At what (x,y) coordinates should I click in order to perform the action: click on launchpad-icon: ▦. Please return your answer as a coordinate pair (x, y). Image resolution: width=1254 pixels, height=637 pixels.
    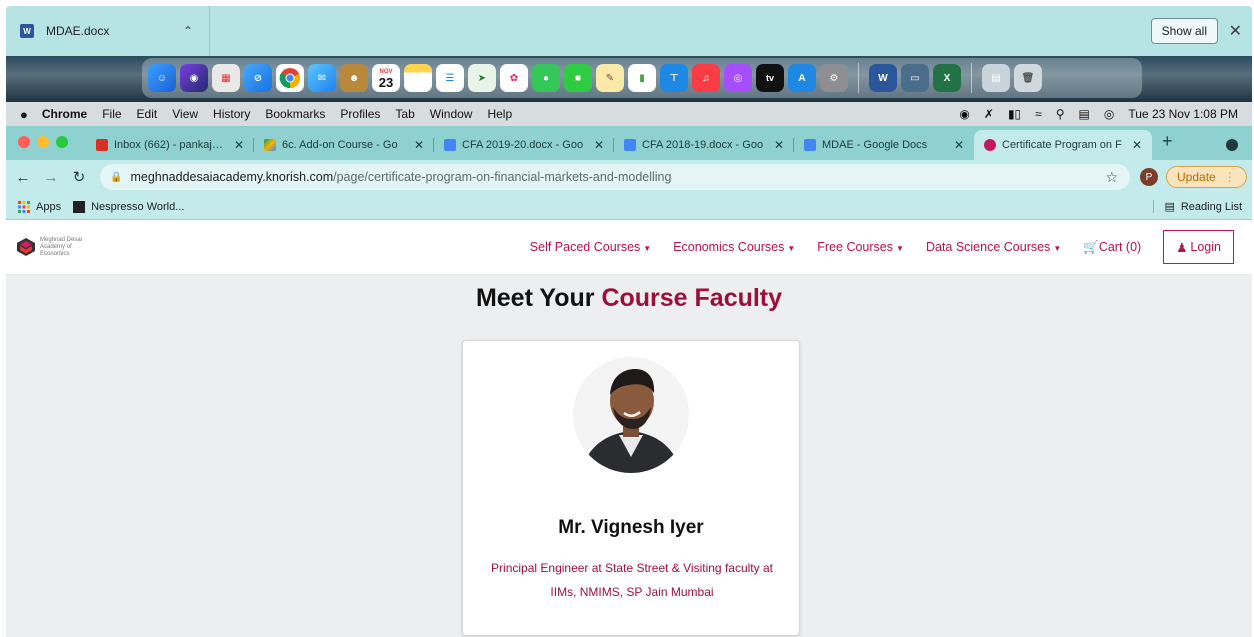
    Looking at the image, I should click on (226, 78).